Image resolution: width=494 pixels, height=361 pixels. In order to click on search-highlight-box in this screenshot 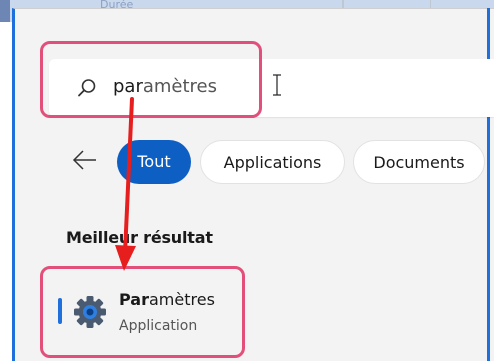, I will do `click(151, 79)`.